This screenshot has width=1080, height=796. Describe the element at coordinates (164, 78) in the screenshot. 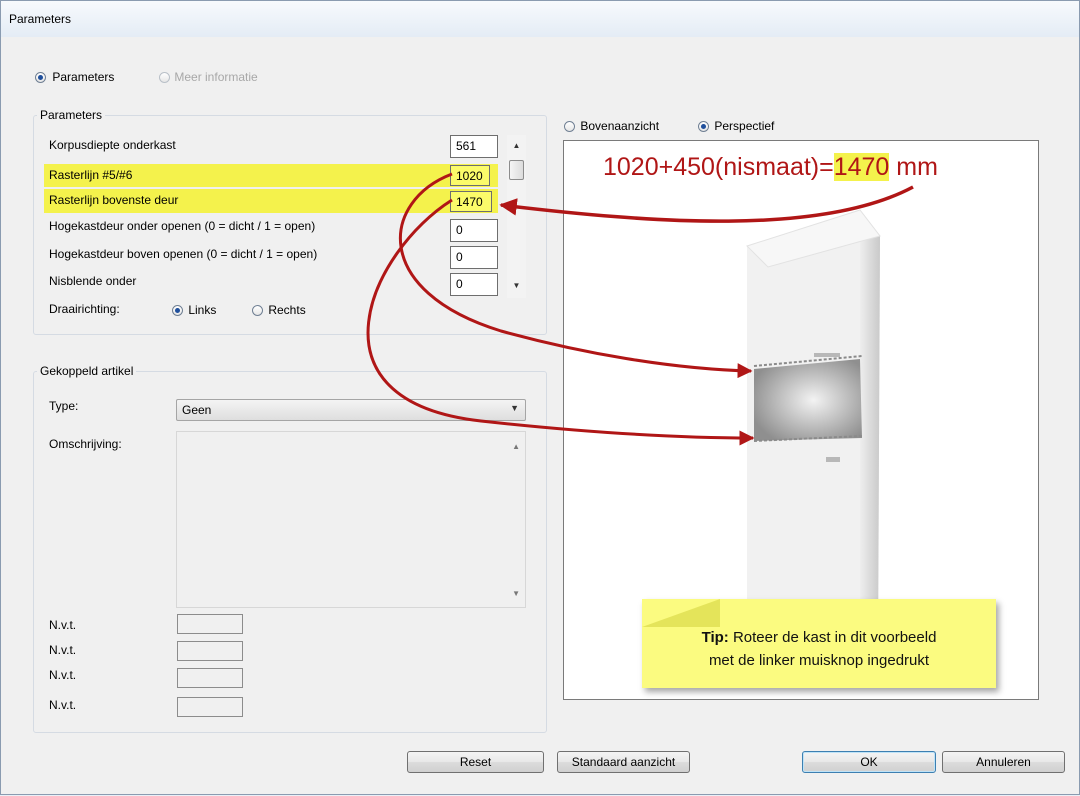

I see `radio-meer-informatie-button` at that location.